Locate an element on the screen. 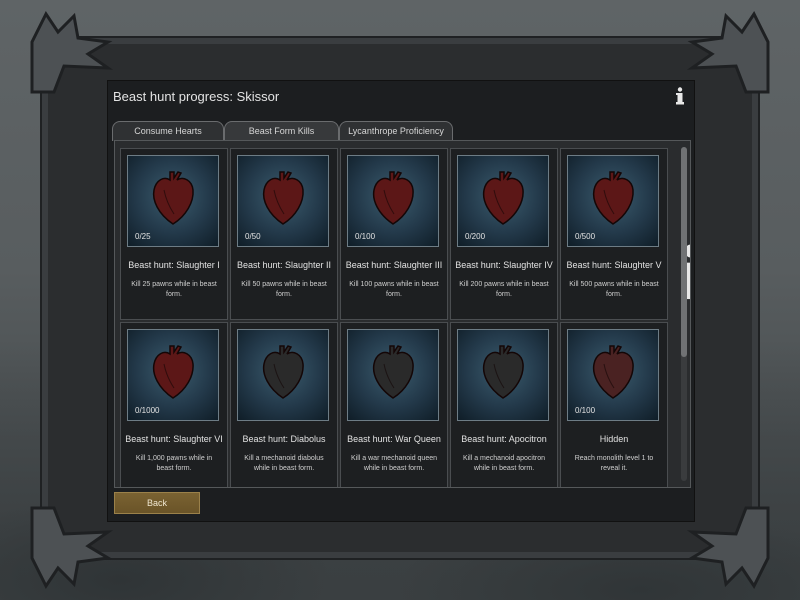 This screenshot has width=800, height=600. achievement-name: Beast hunt: Slaughter I is located at coordinates (174, 265).